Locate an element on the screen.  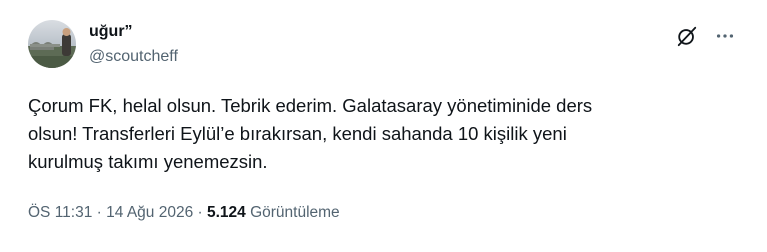
more-button is located at coordinates (725, 36).